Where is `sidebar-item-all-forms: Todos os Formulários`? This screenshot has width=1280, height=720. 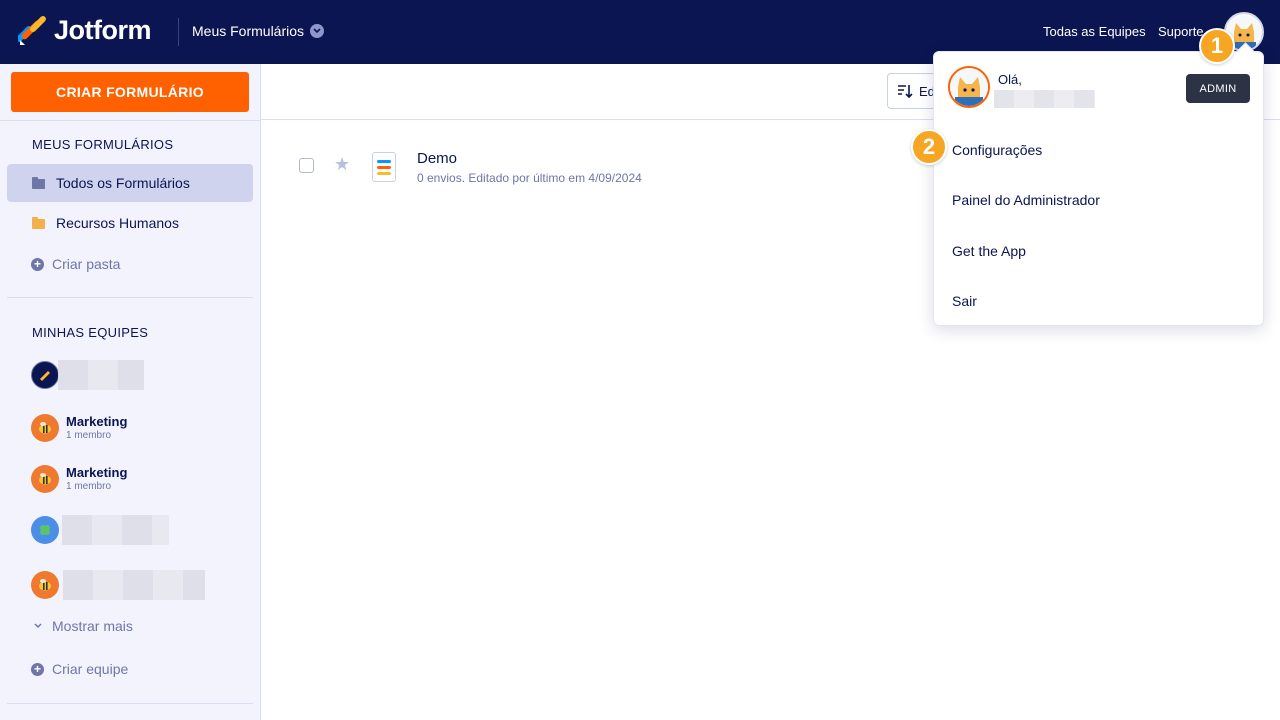
sidebar-item-all-forms: Todos os Formulários is located at coordinates (130, 183).